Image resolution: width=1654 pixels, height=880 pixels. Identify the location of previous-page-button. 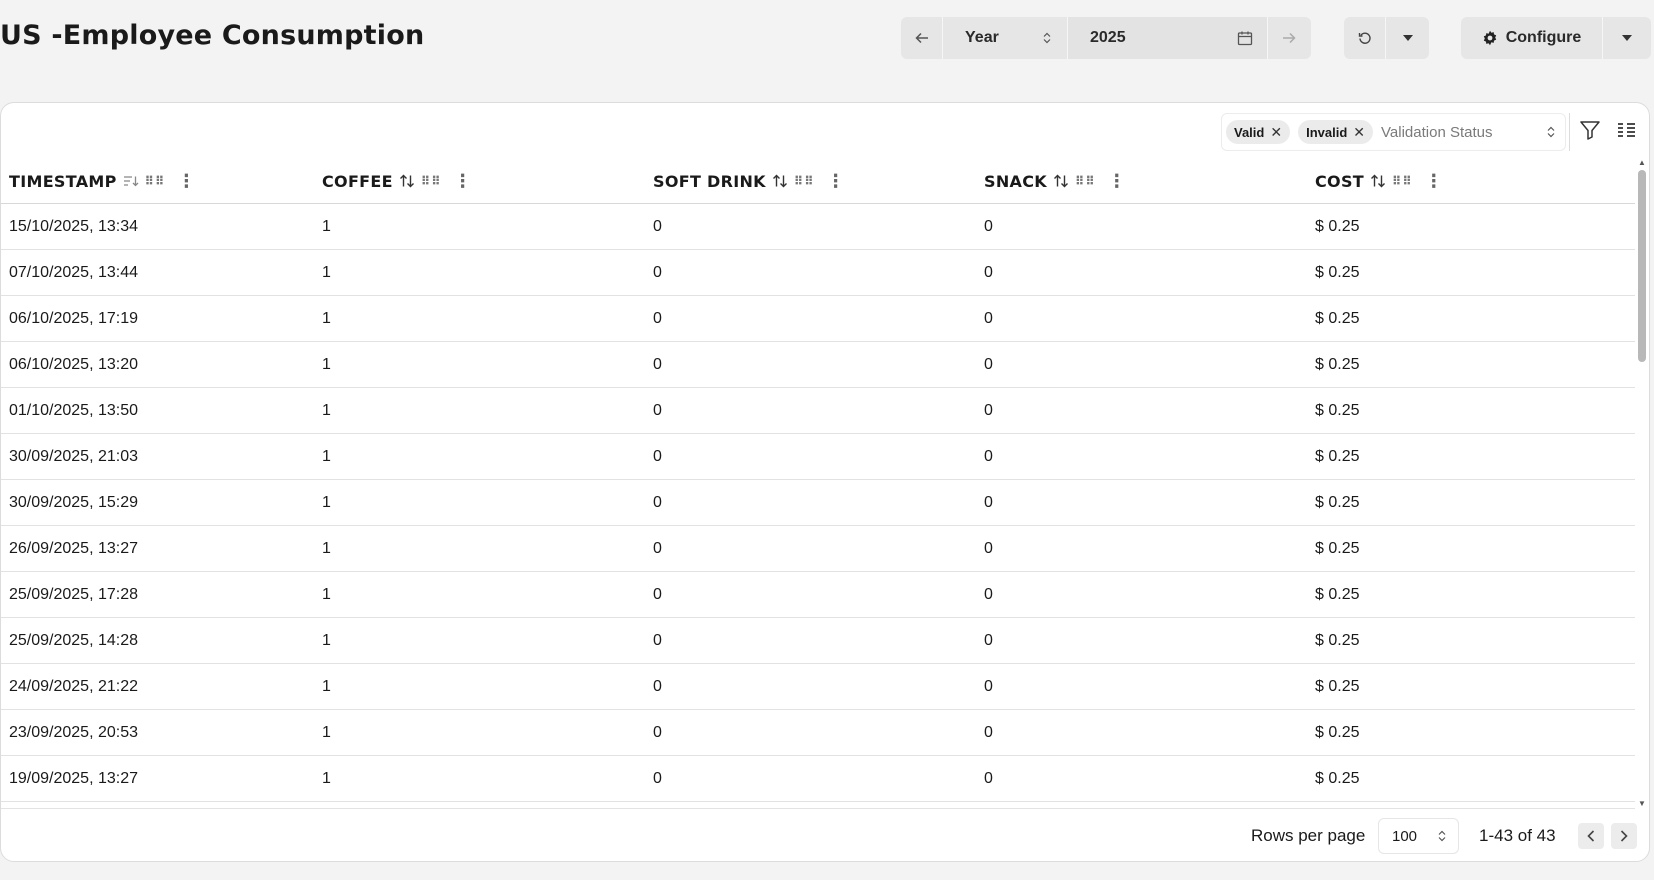
(1591, 836).